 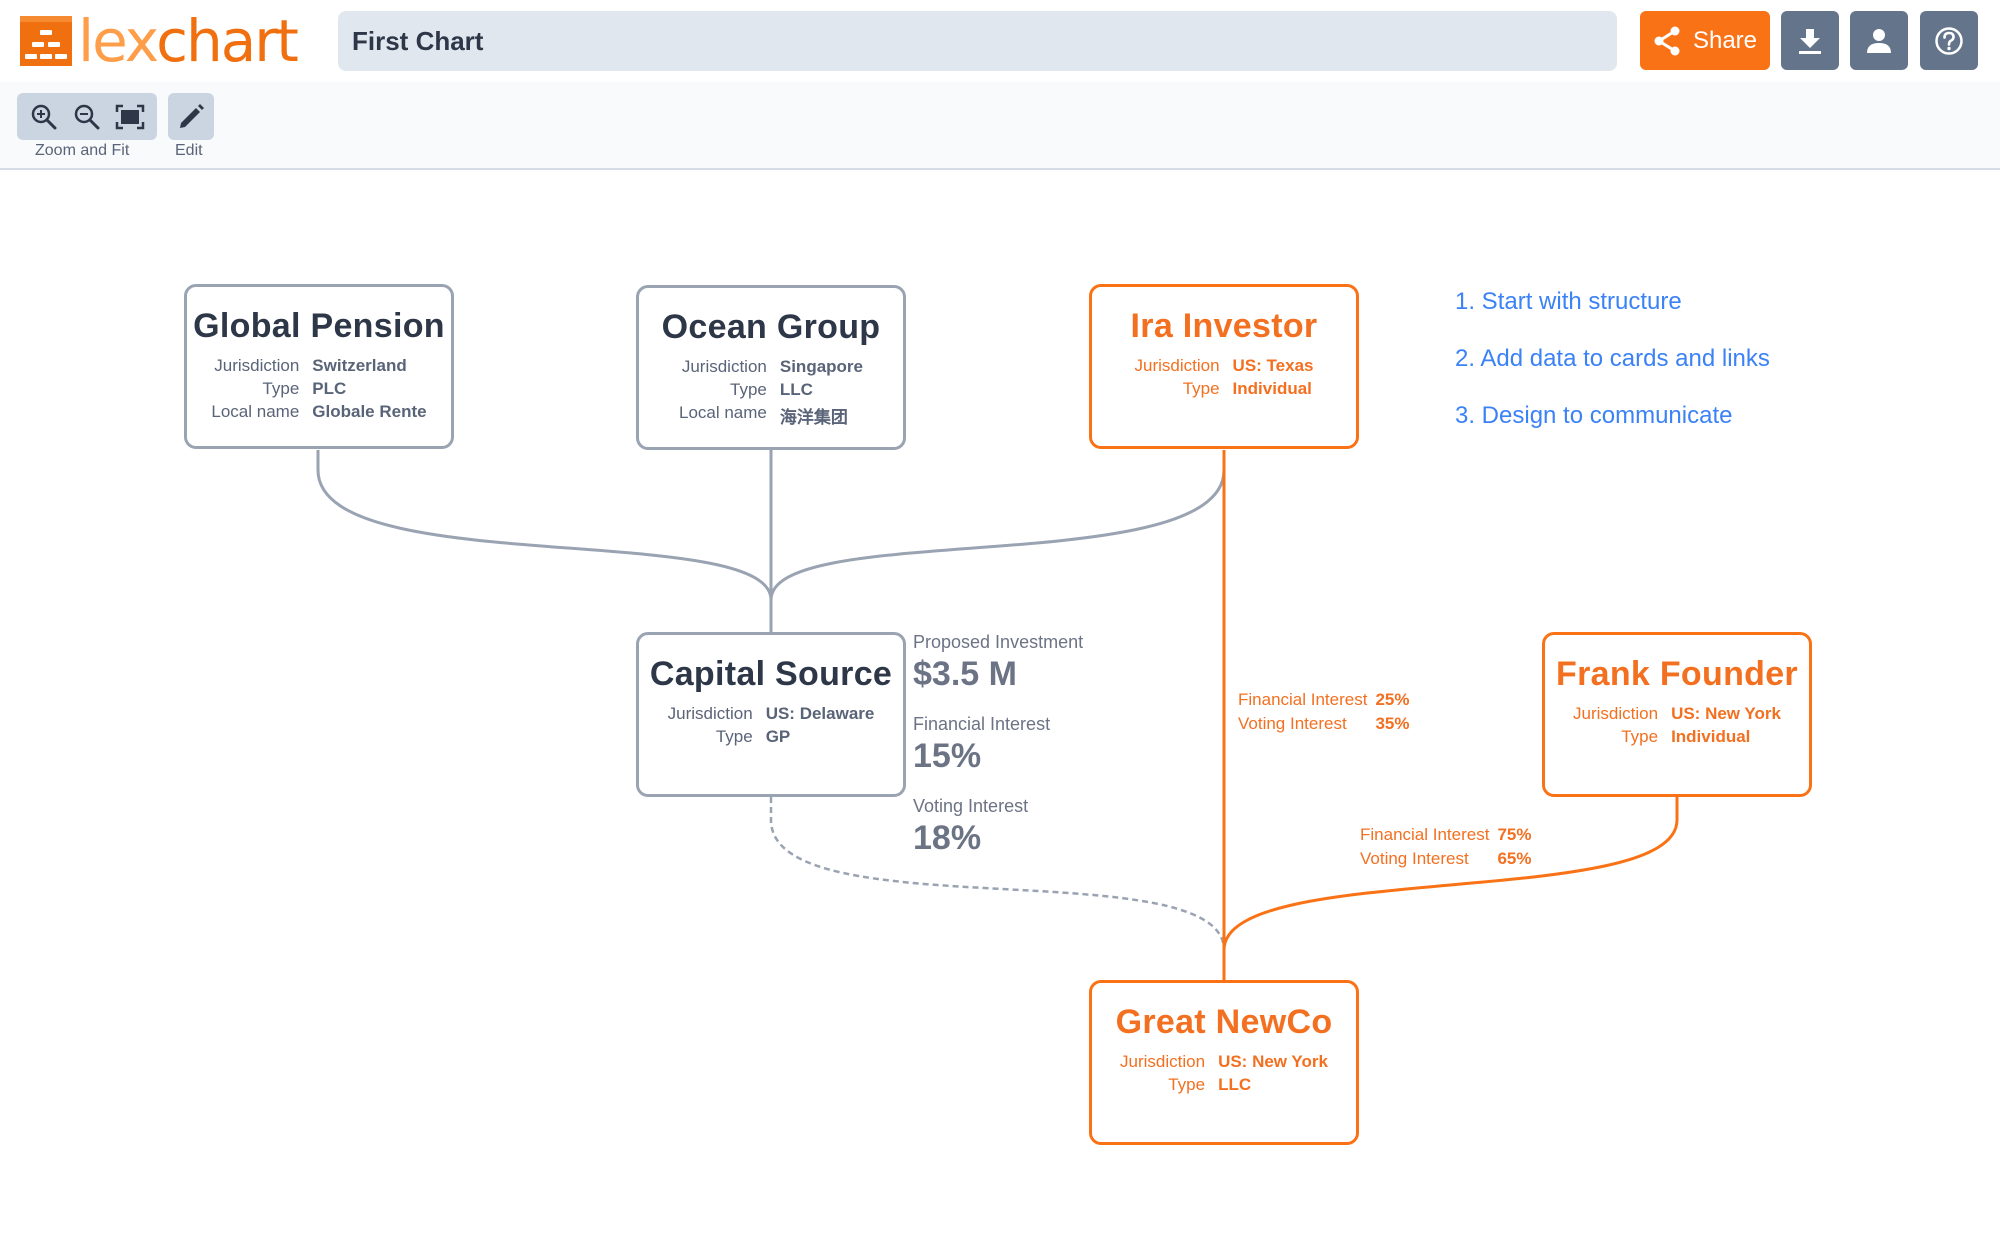 I want to click on user-icon, so click(x=1879, y=40).